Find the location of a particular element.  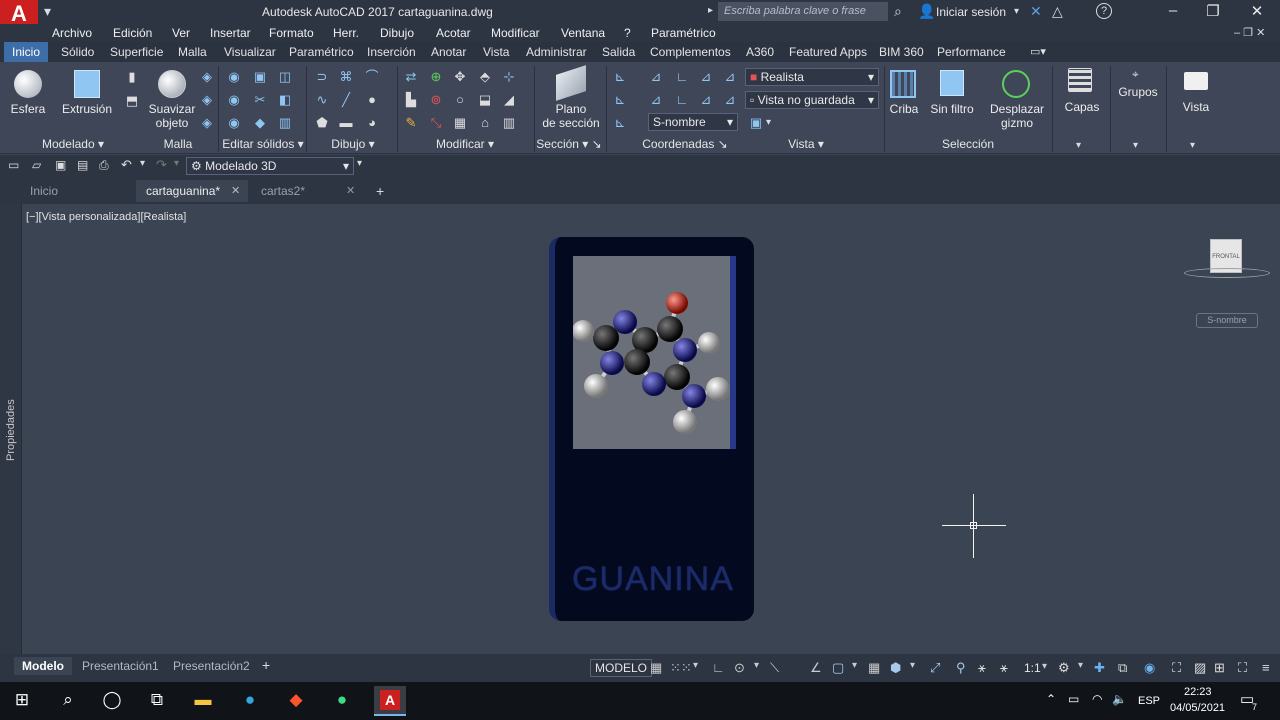

menu-formato: Formato is located at coordinates (291, 33).